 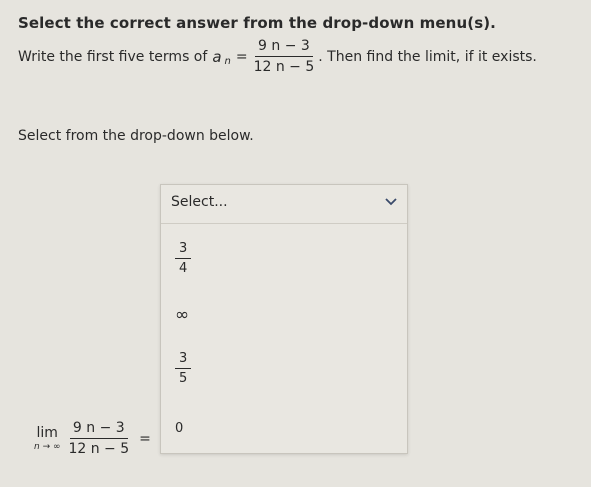 I want to click on limit-operator: lim n → ∞, so click(x=47, y=438).